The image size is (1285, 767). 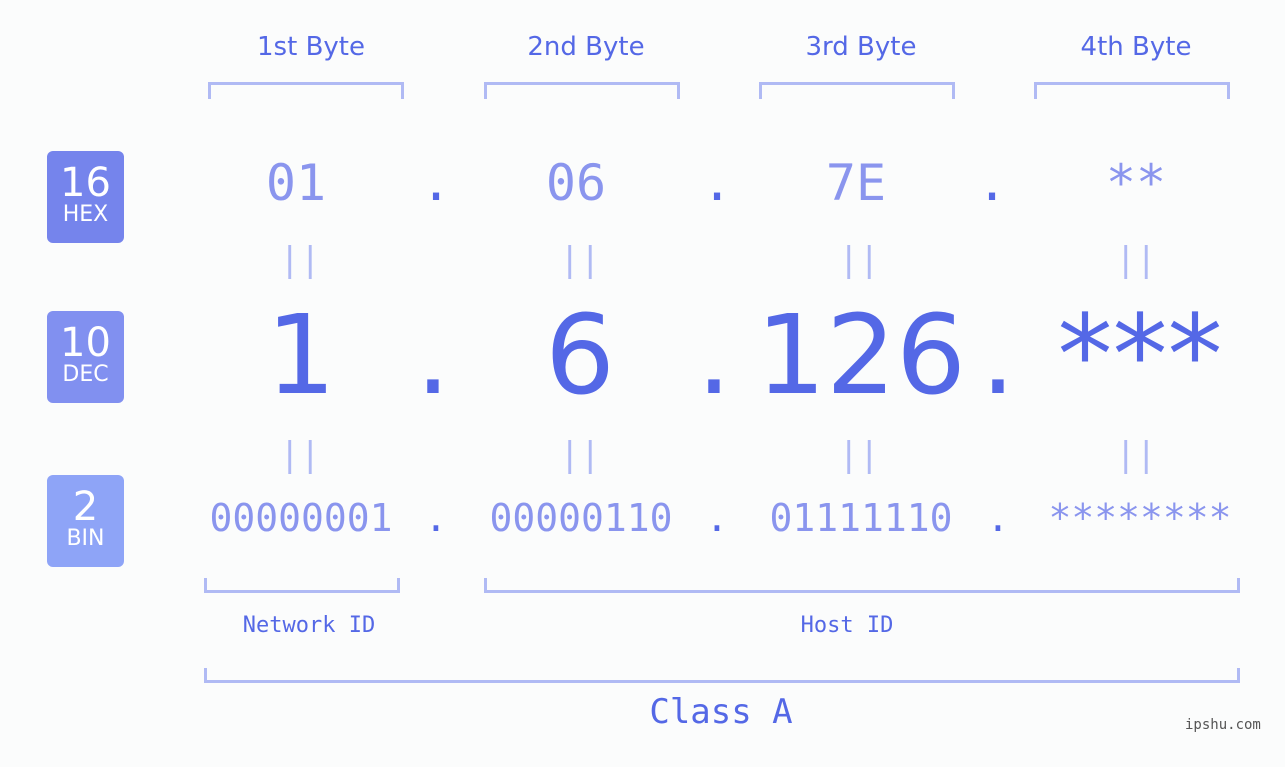 I want to click on equals-dec-bin-4: ||, so click(x=1136, y=455).